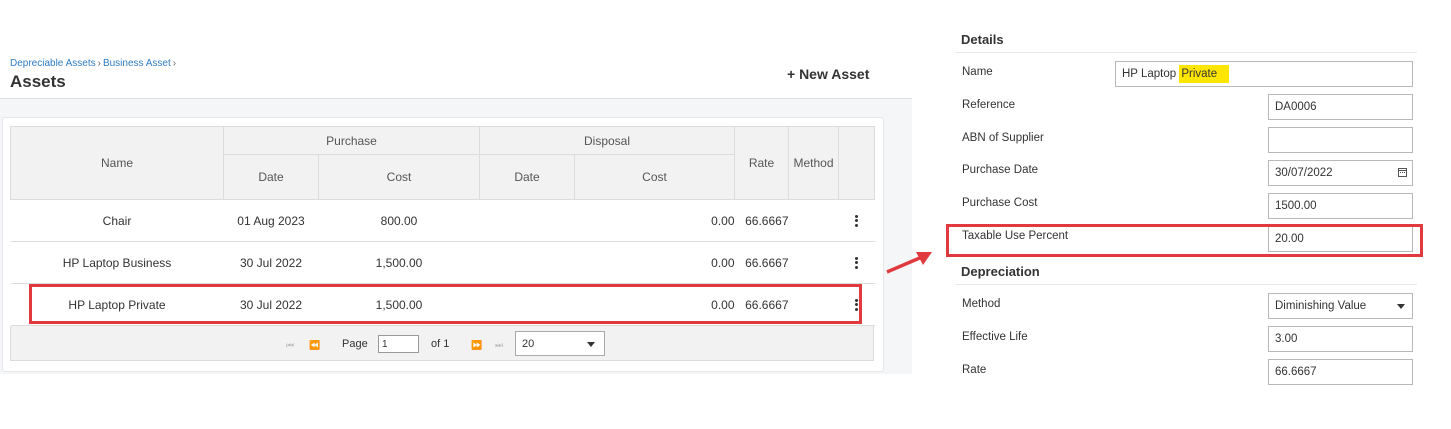 This screenshot has width=1451, height=429. What do you see at coordinates (1204, 74) in the screenshot?
I see `name-highlighted-text: Private` at bounding box center [1204, 74].